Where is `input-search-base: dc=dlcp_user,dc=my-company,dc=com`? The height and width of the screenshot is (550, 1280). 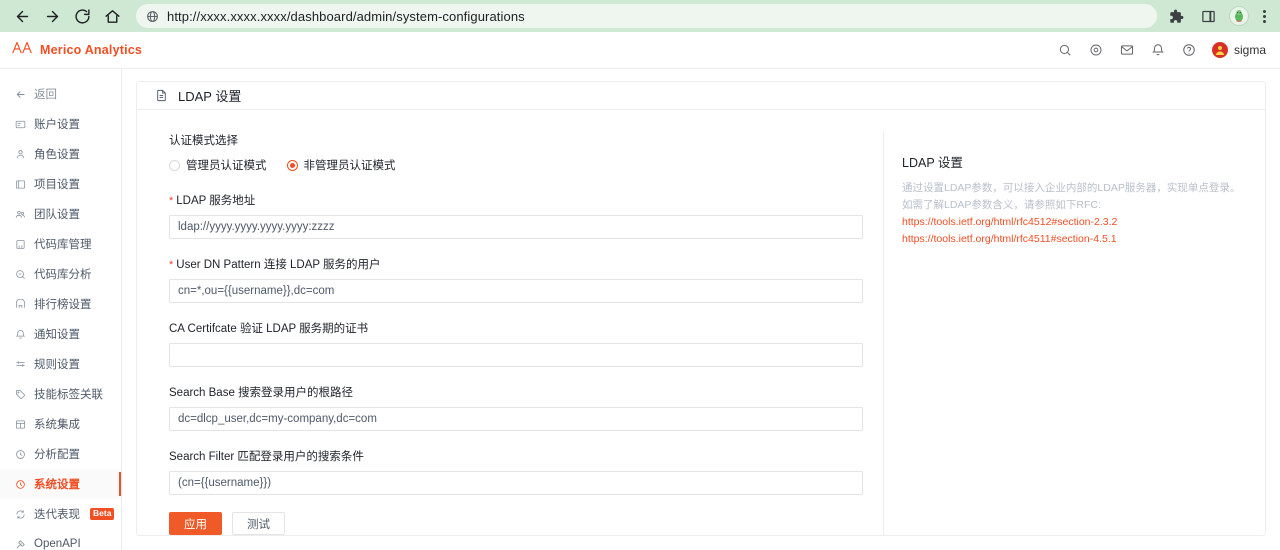 input-search-base: dc=dlcp_user,dc=my-company,dc=com is located at coordinates (516, 419).